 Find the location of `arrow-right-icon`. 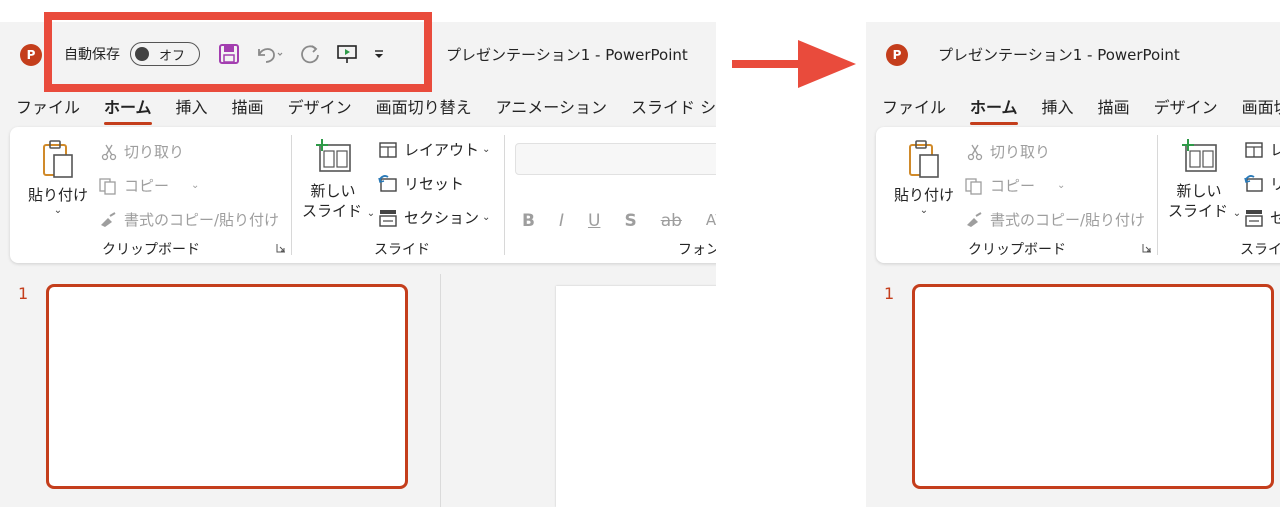

arrow-right-icon is located at coordinates (827, 64).